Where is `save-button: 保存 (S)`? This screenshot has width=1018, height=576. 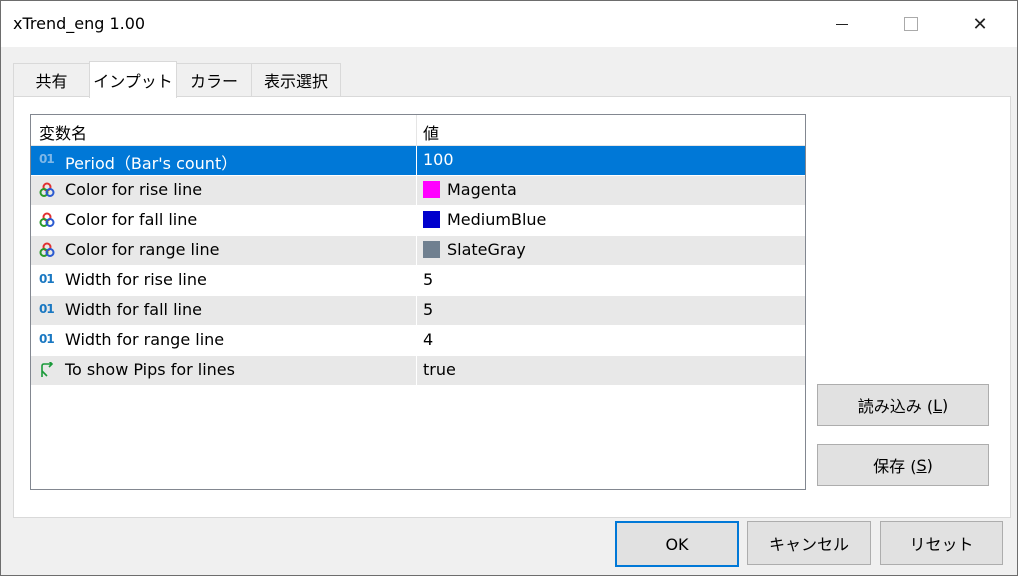
save-button: 保存 (S) is located at coordinates (903, 465).